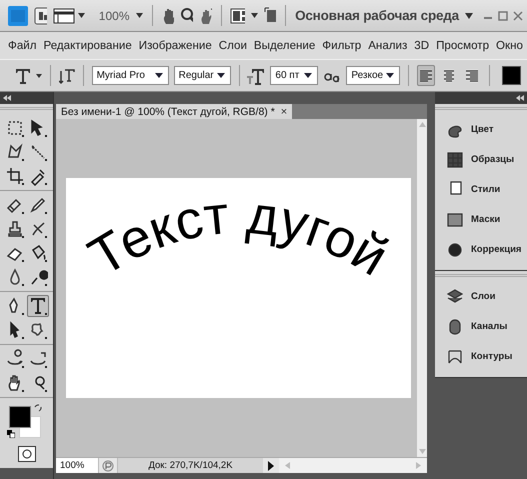 This screenshot has height=479, width=527. I want to click on quick-mask-button, so click(27, 454).